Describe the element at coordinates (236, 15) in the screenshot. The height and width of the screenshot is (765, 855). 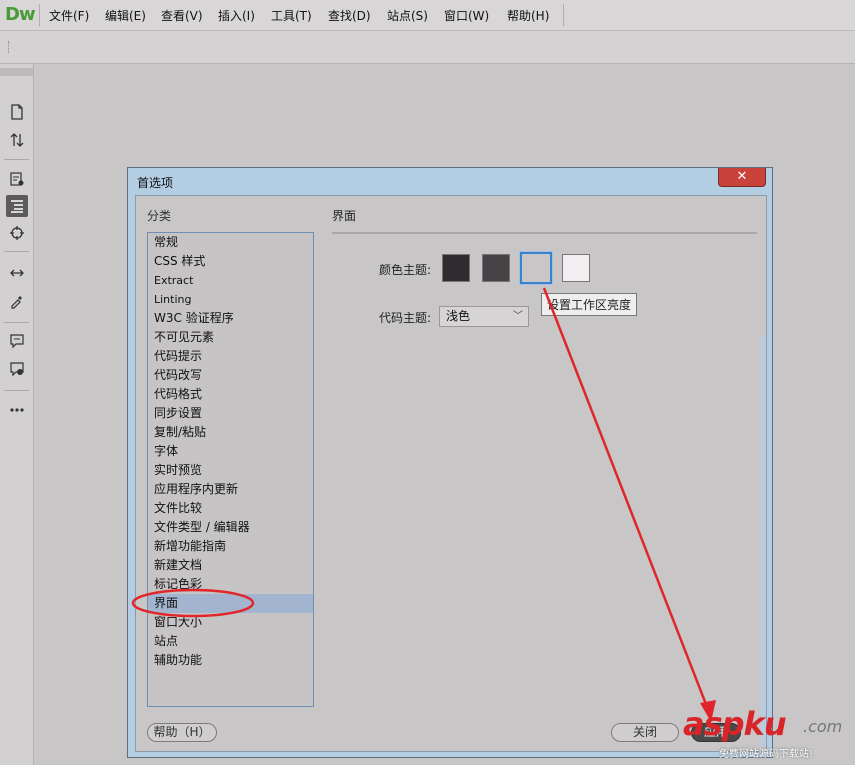
I see `menu-insert: 插入(I)` at that location.